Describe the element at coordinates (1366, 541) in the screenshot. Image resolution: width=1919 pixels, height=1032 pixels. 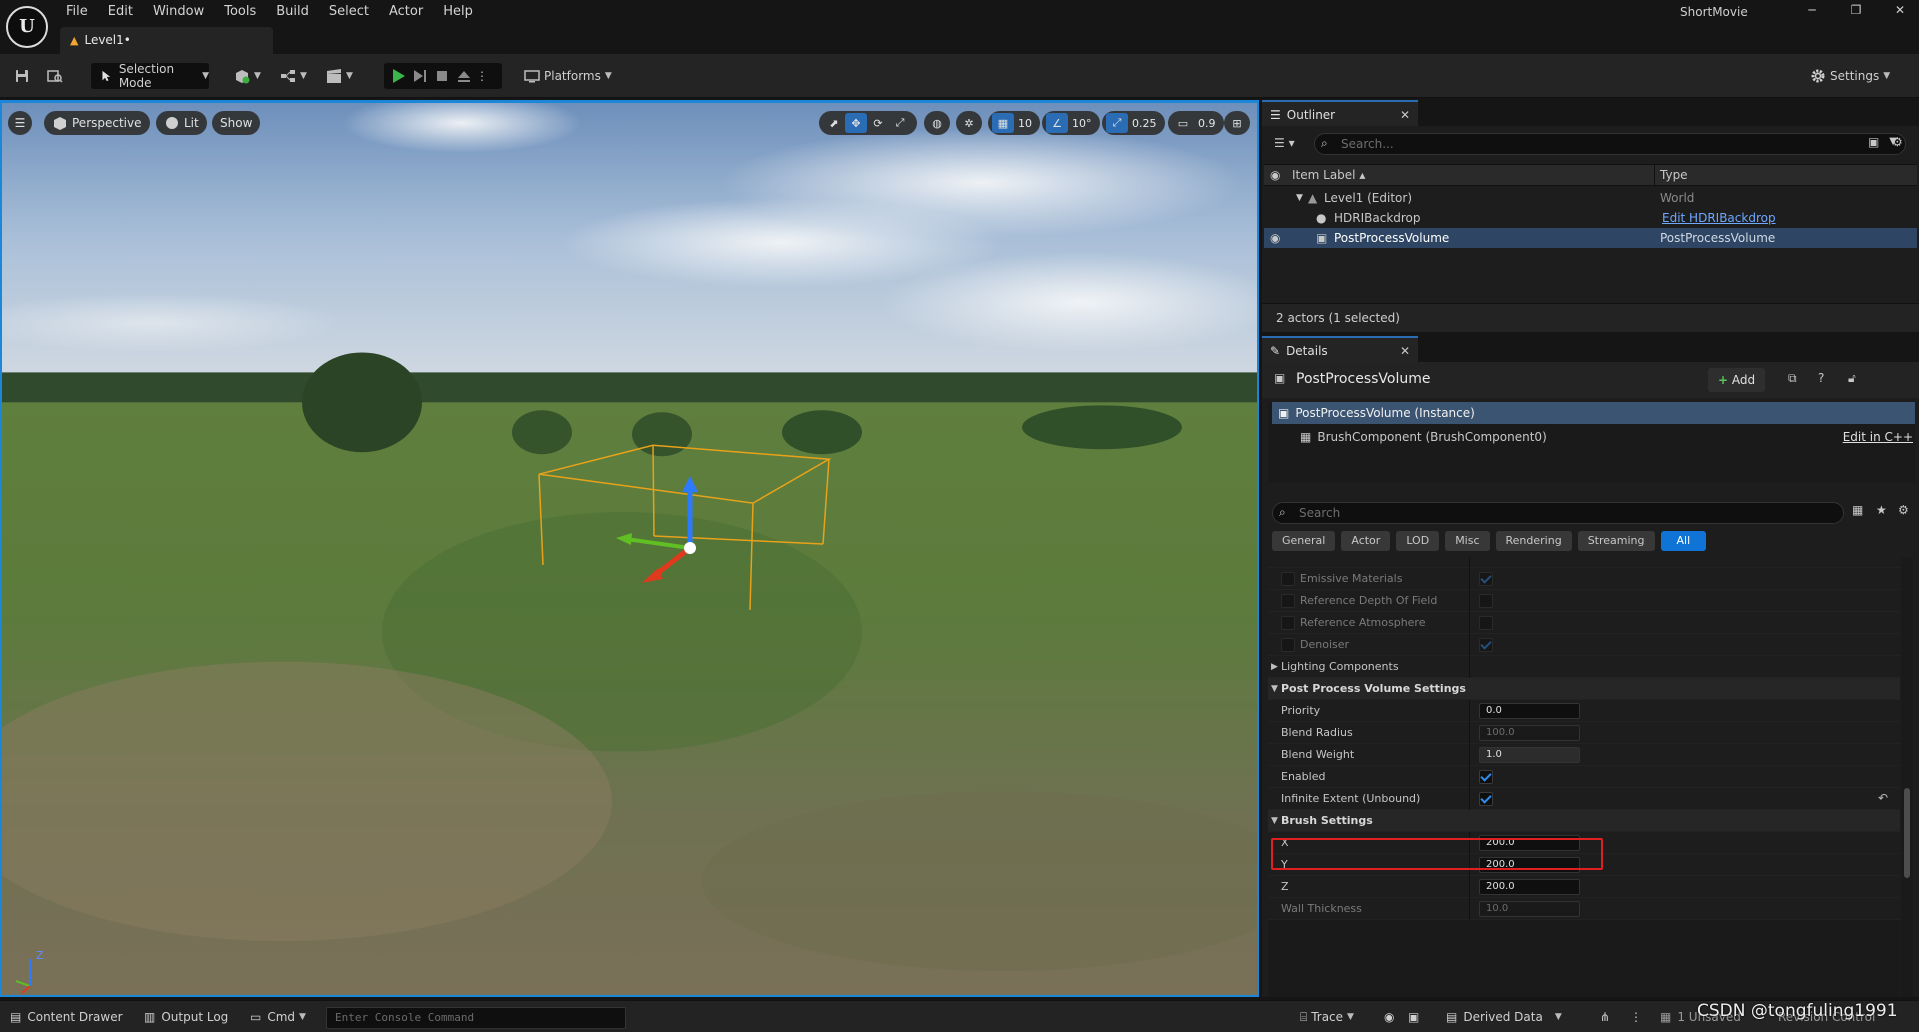
I see `filter-actor: Actor` at that location.